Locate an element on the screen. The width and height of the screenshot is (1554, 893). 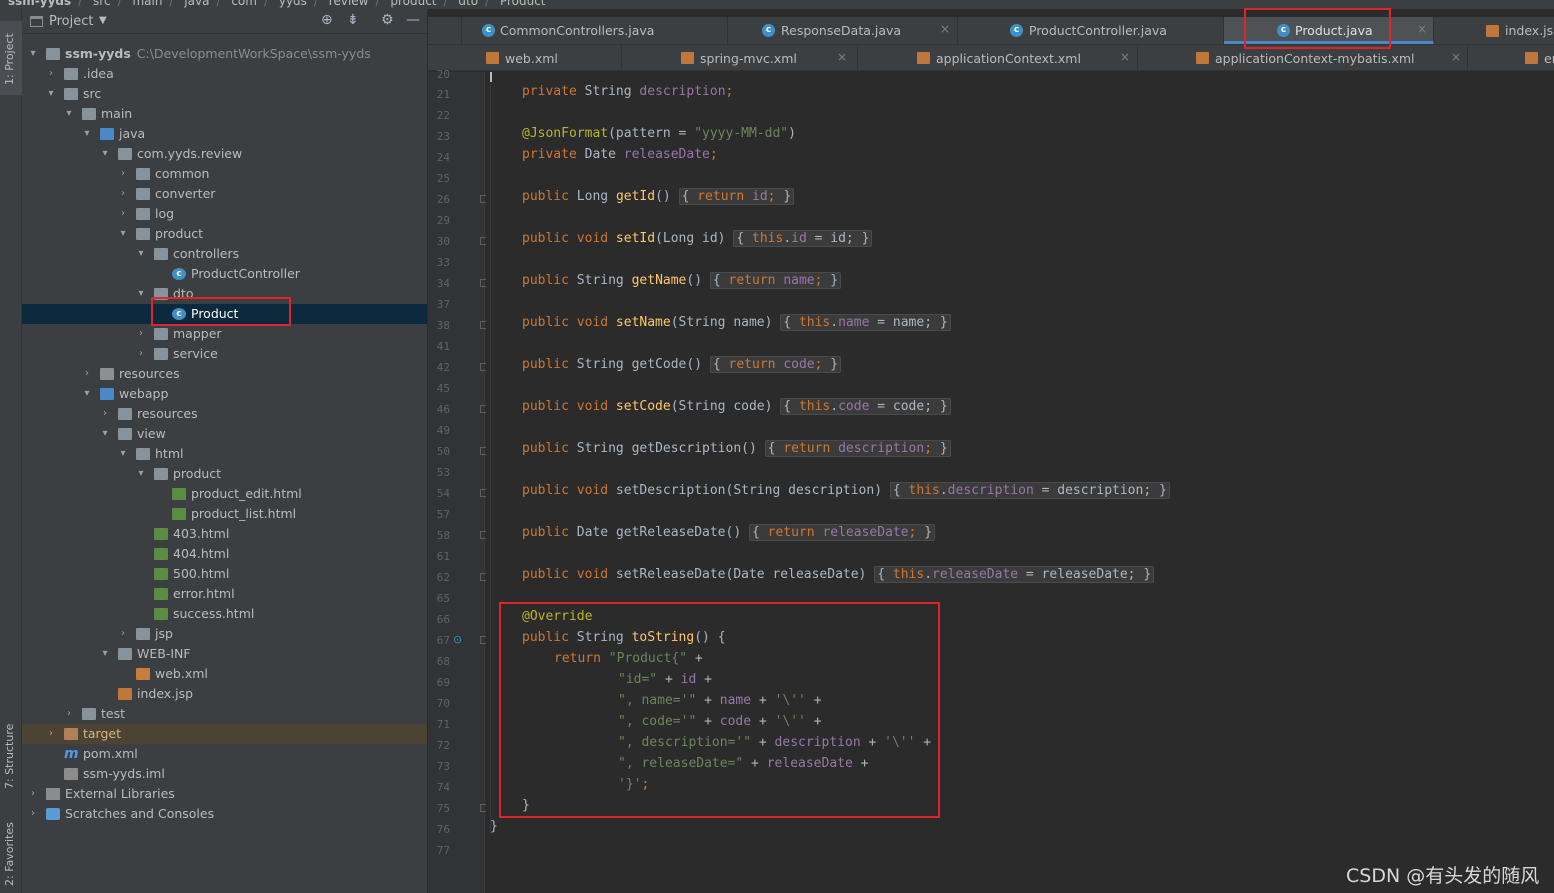
code-line: ", code='" + code + '\'' + is located at coordinates (720, 722).